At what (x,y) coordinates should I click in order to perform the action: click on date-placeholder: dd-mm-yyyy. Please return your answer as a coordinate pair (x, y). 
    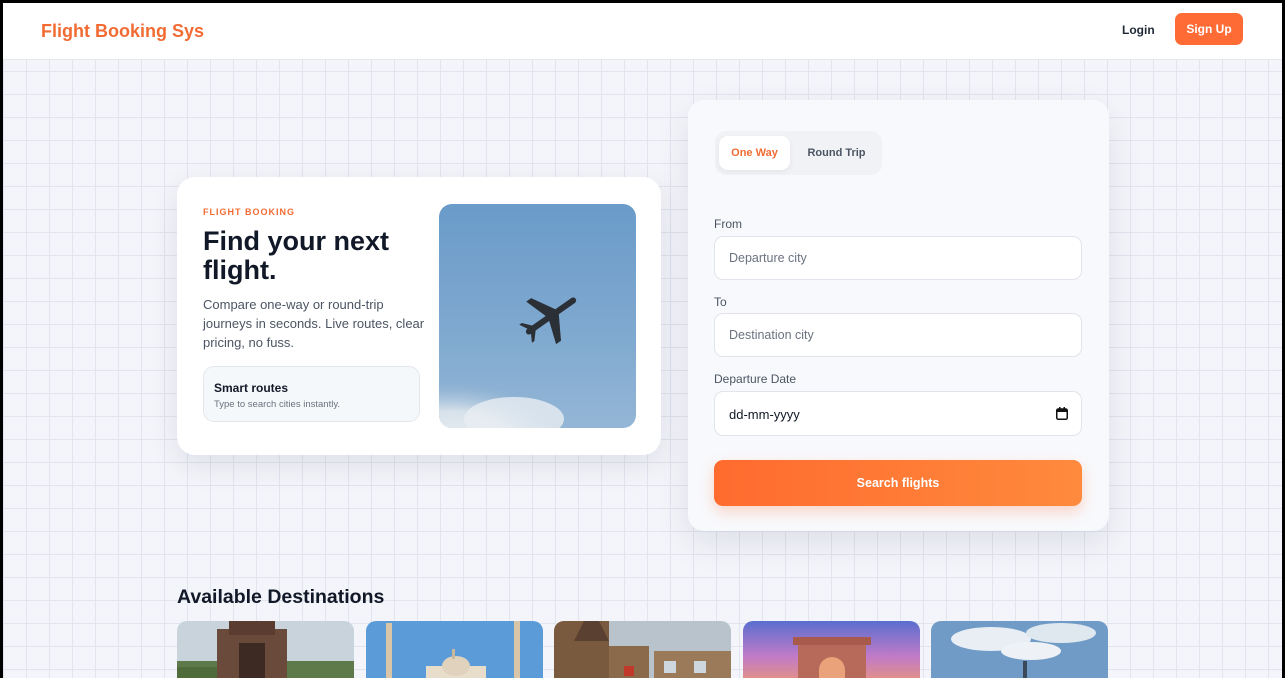
    Looking at the image, I should click on (764, 414).